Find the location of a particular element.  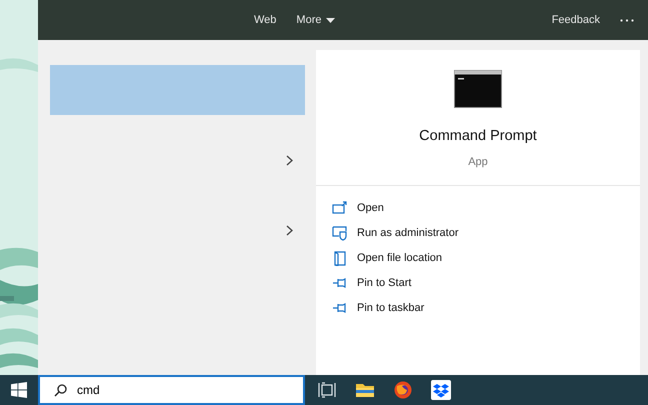

app-name: Command Prompt is located at coordinates (478, 136).